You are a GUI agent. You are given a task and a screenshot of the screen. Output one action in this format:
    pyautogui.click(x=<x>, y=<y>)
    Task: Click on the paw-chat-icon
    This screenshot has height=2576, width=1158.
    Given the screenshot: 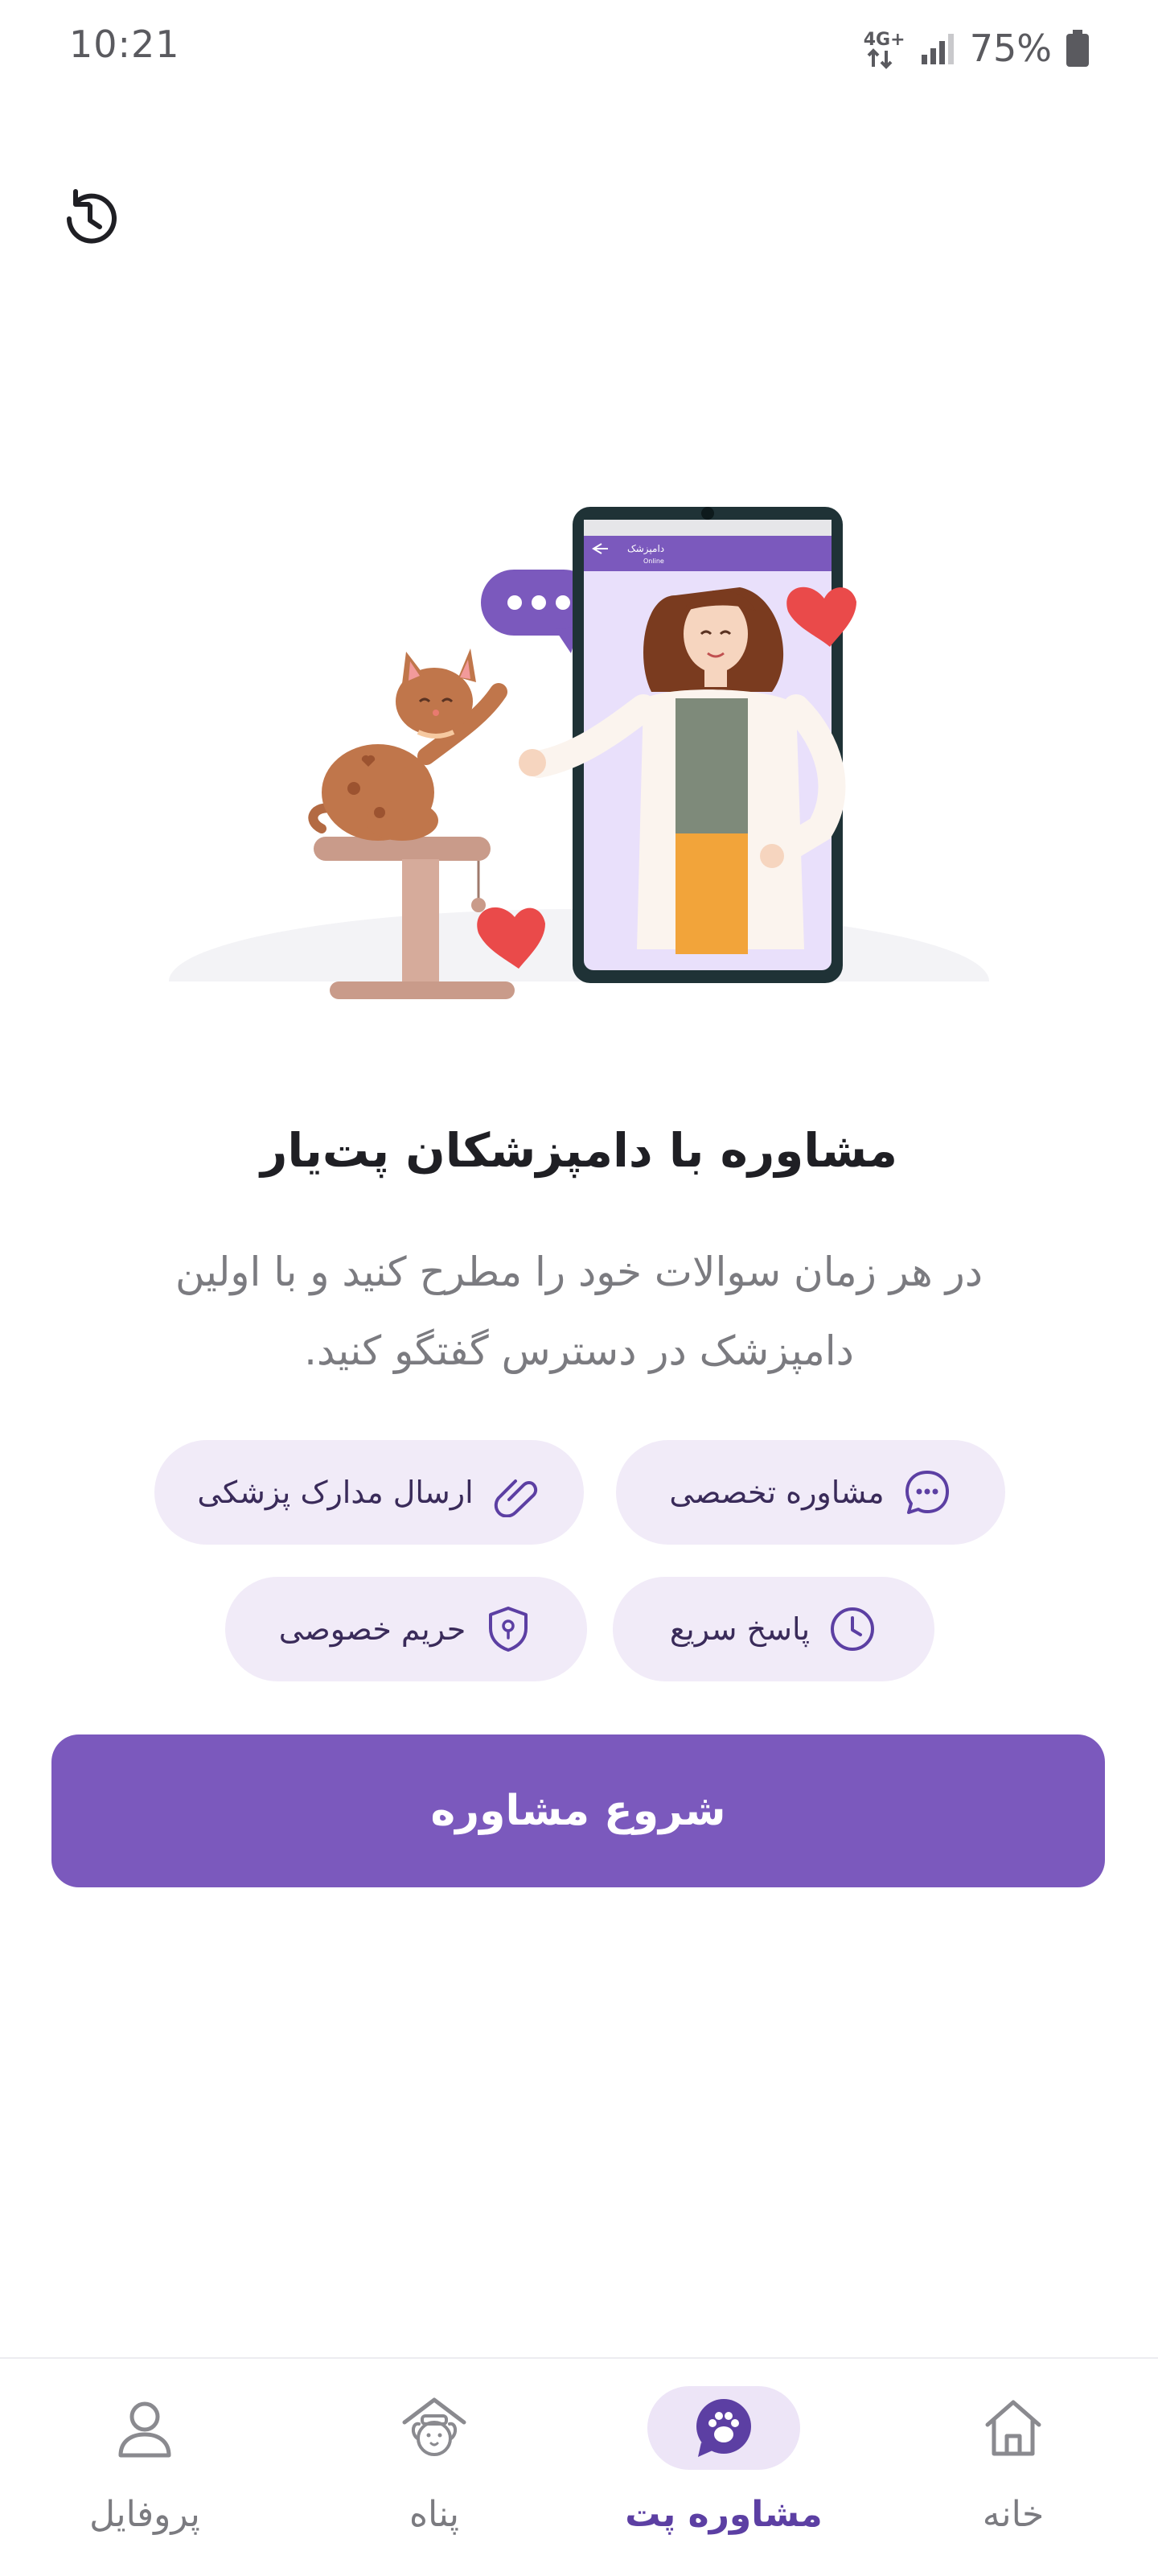 What is the action you would take?
    pyautogui.click(x=723, y=2428)
    